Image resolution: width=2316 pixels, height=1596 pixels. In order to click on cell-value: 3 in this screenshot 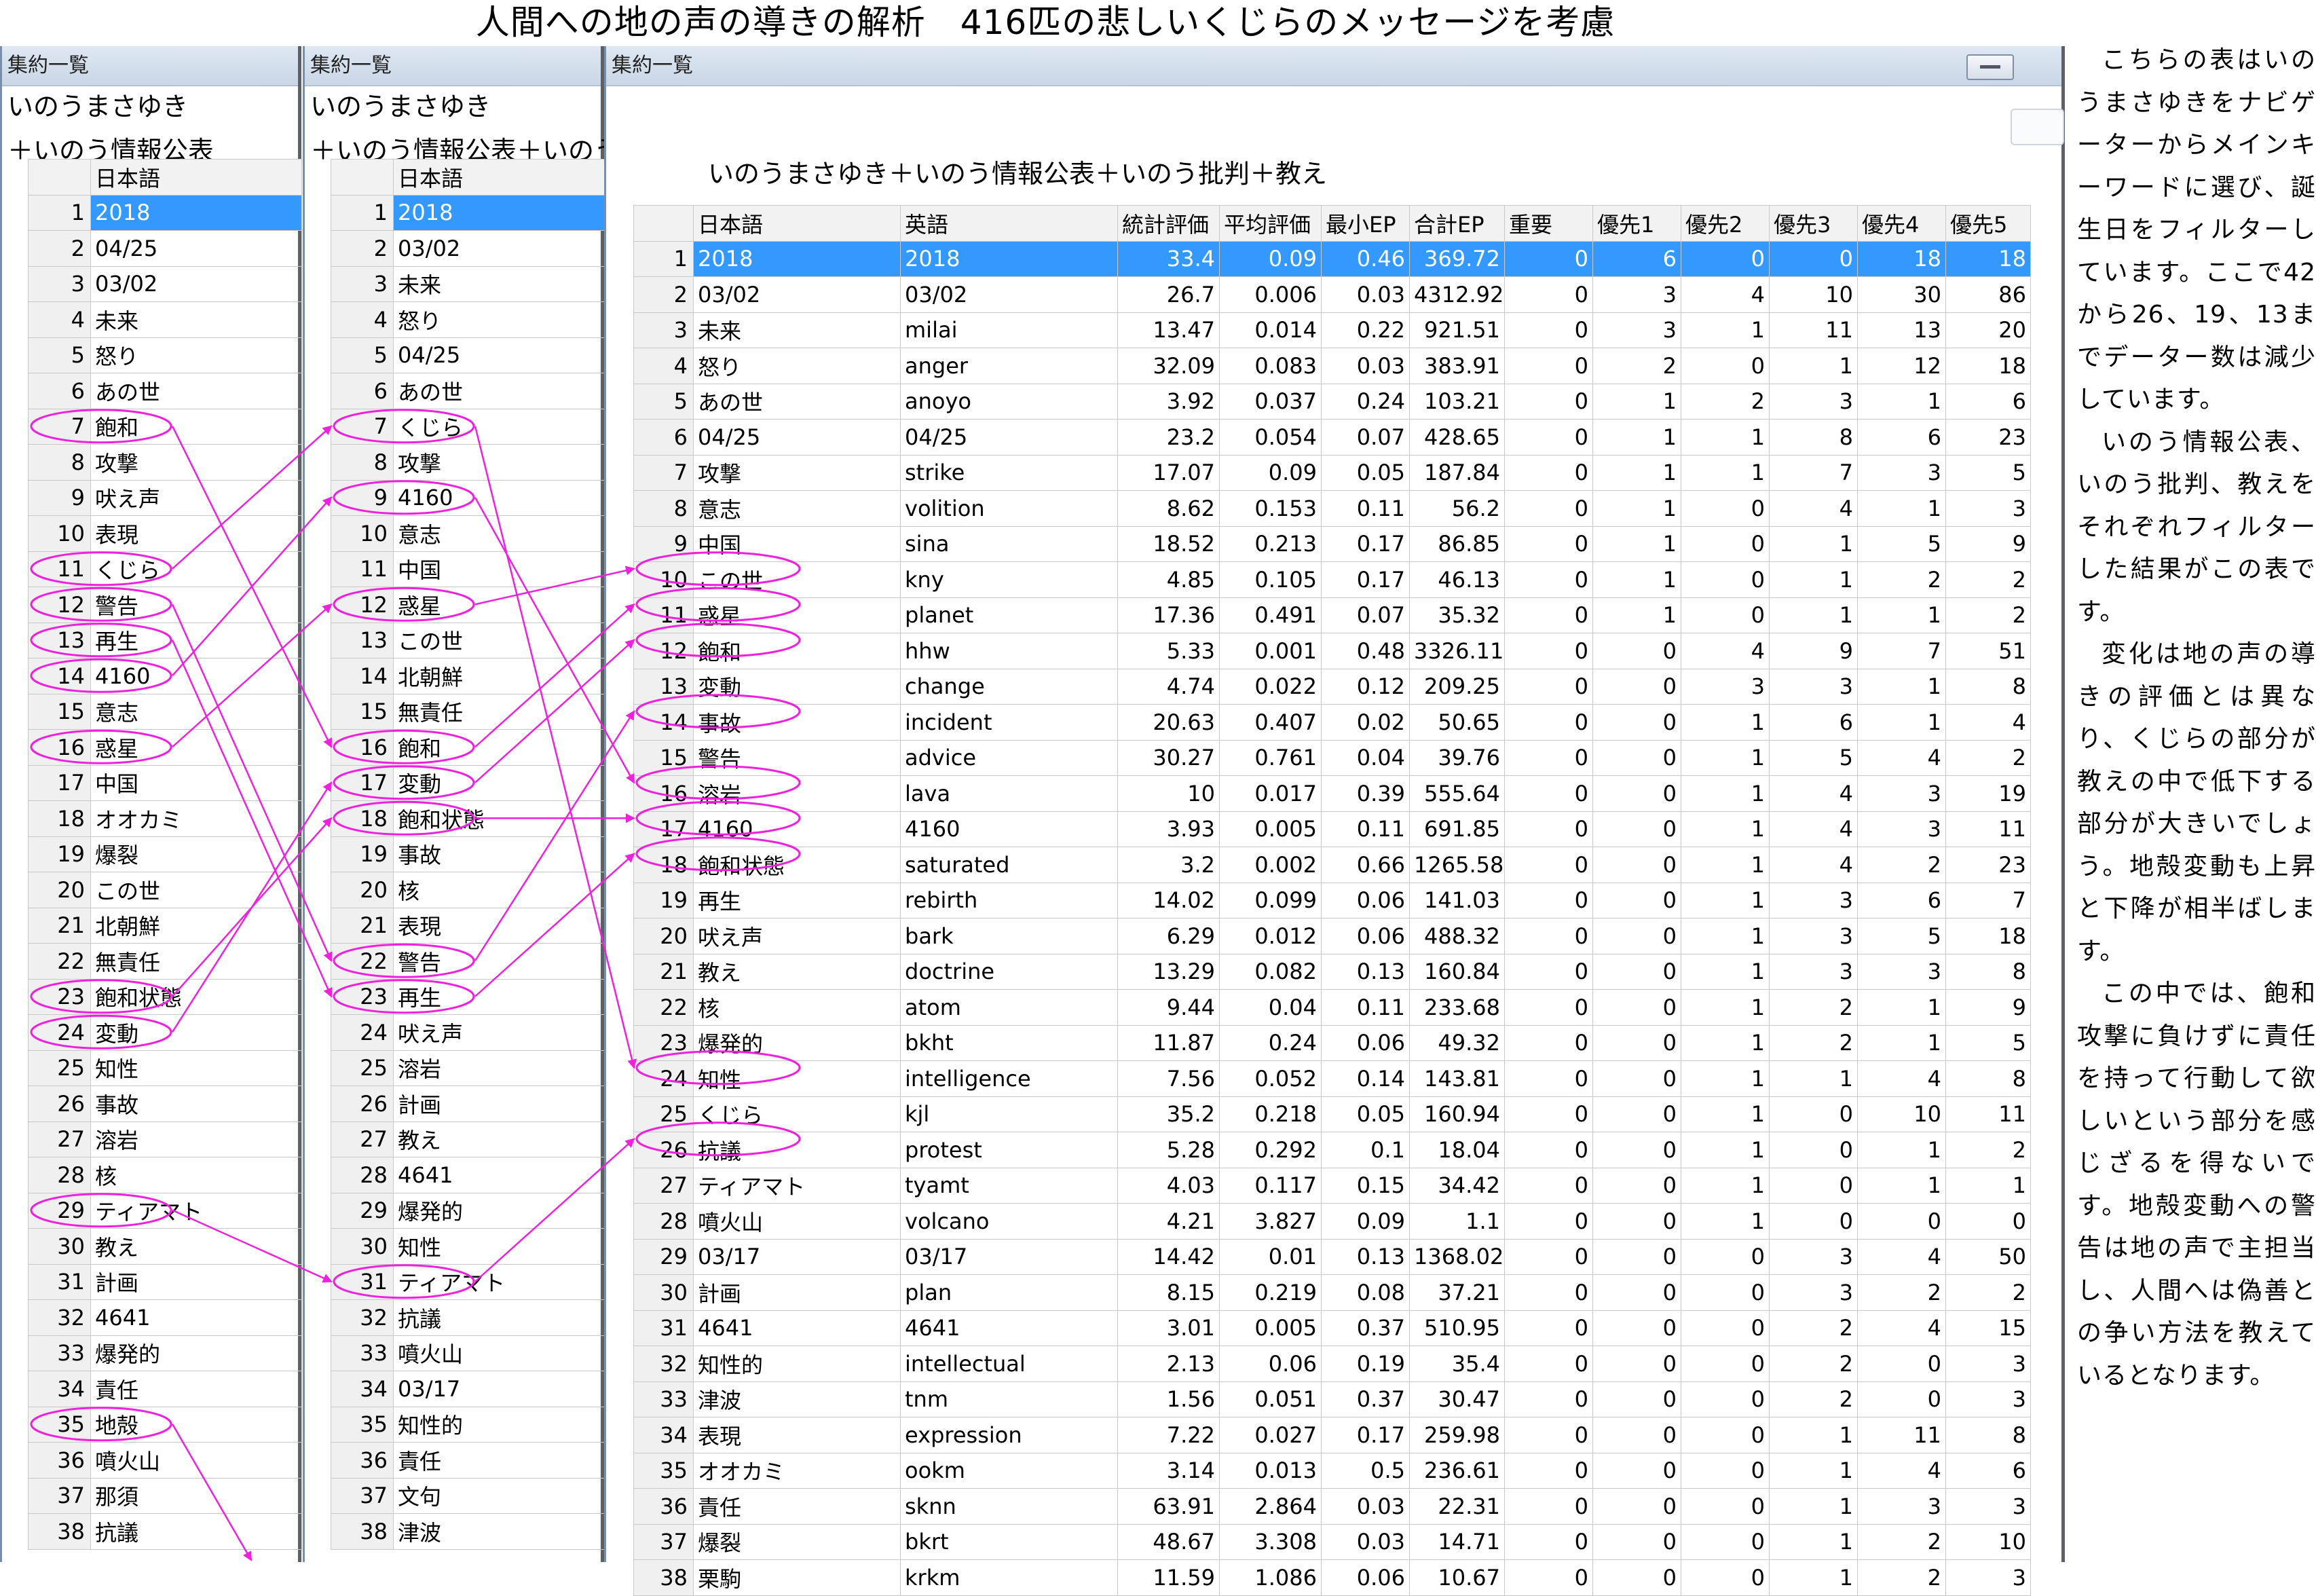, I will do `click(1988, 1577)`.